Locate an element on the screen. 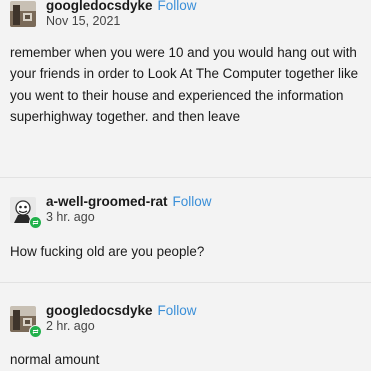 The width and height of the screenshot is (371, 371). post-date: 3 hr. ago is located at coordinates (129, 217).